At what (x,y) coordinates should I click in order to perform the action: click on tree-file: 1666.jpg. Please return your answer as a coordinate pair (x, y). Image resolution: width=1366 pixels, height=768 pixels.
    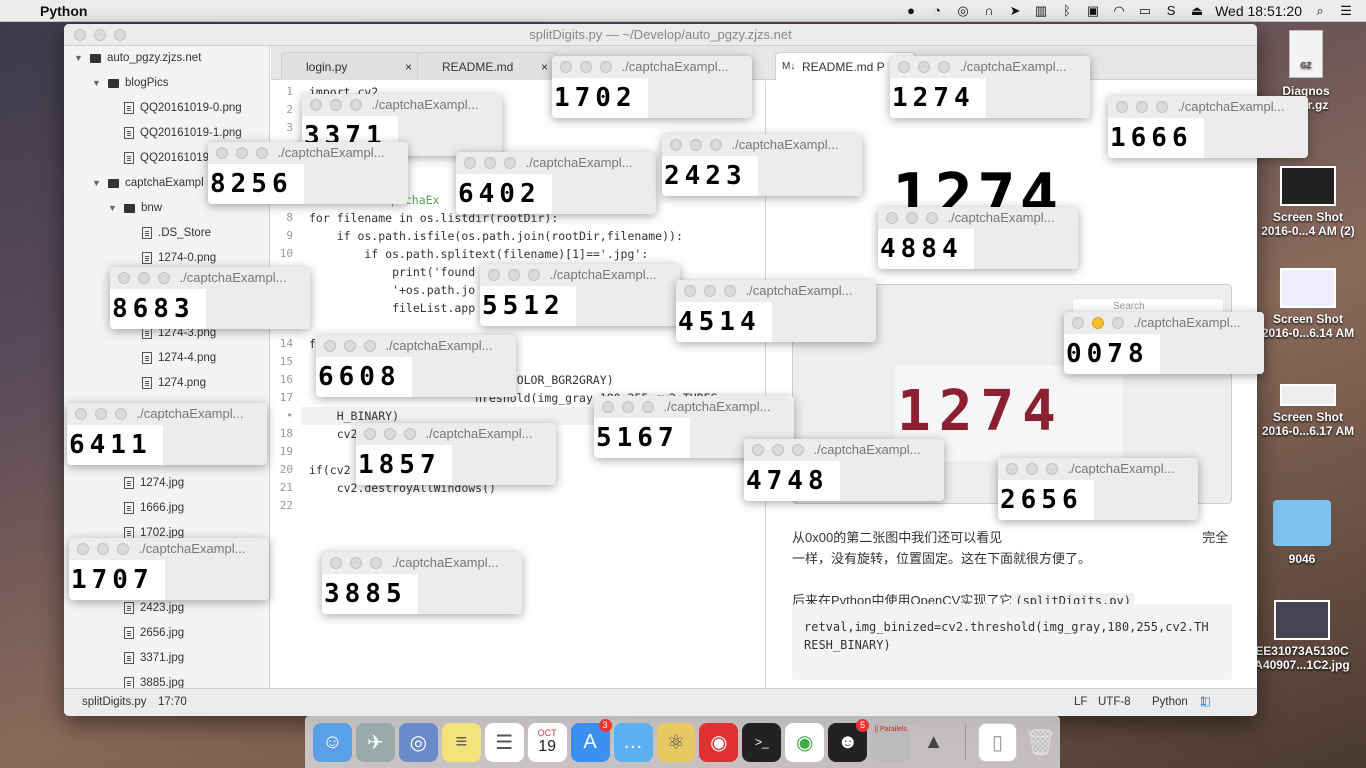
    Looking at the image, I should click on (154, 508).